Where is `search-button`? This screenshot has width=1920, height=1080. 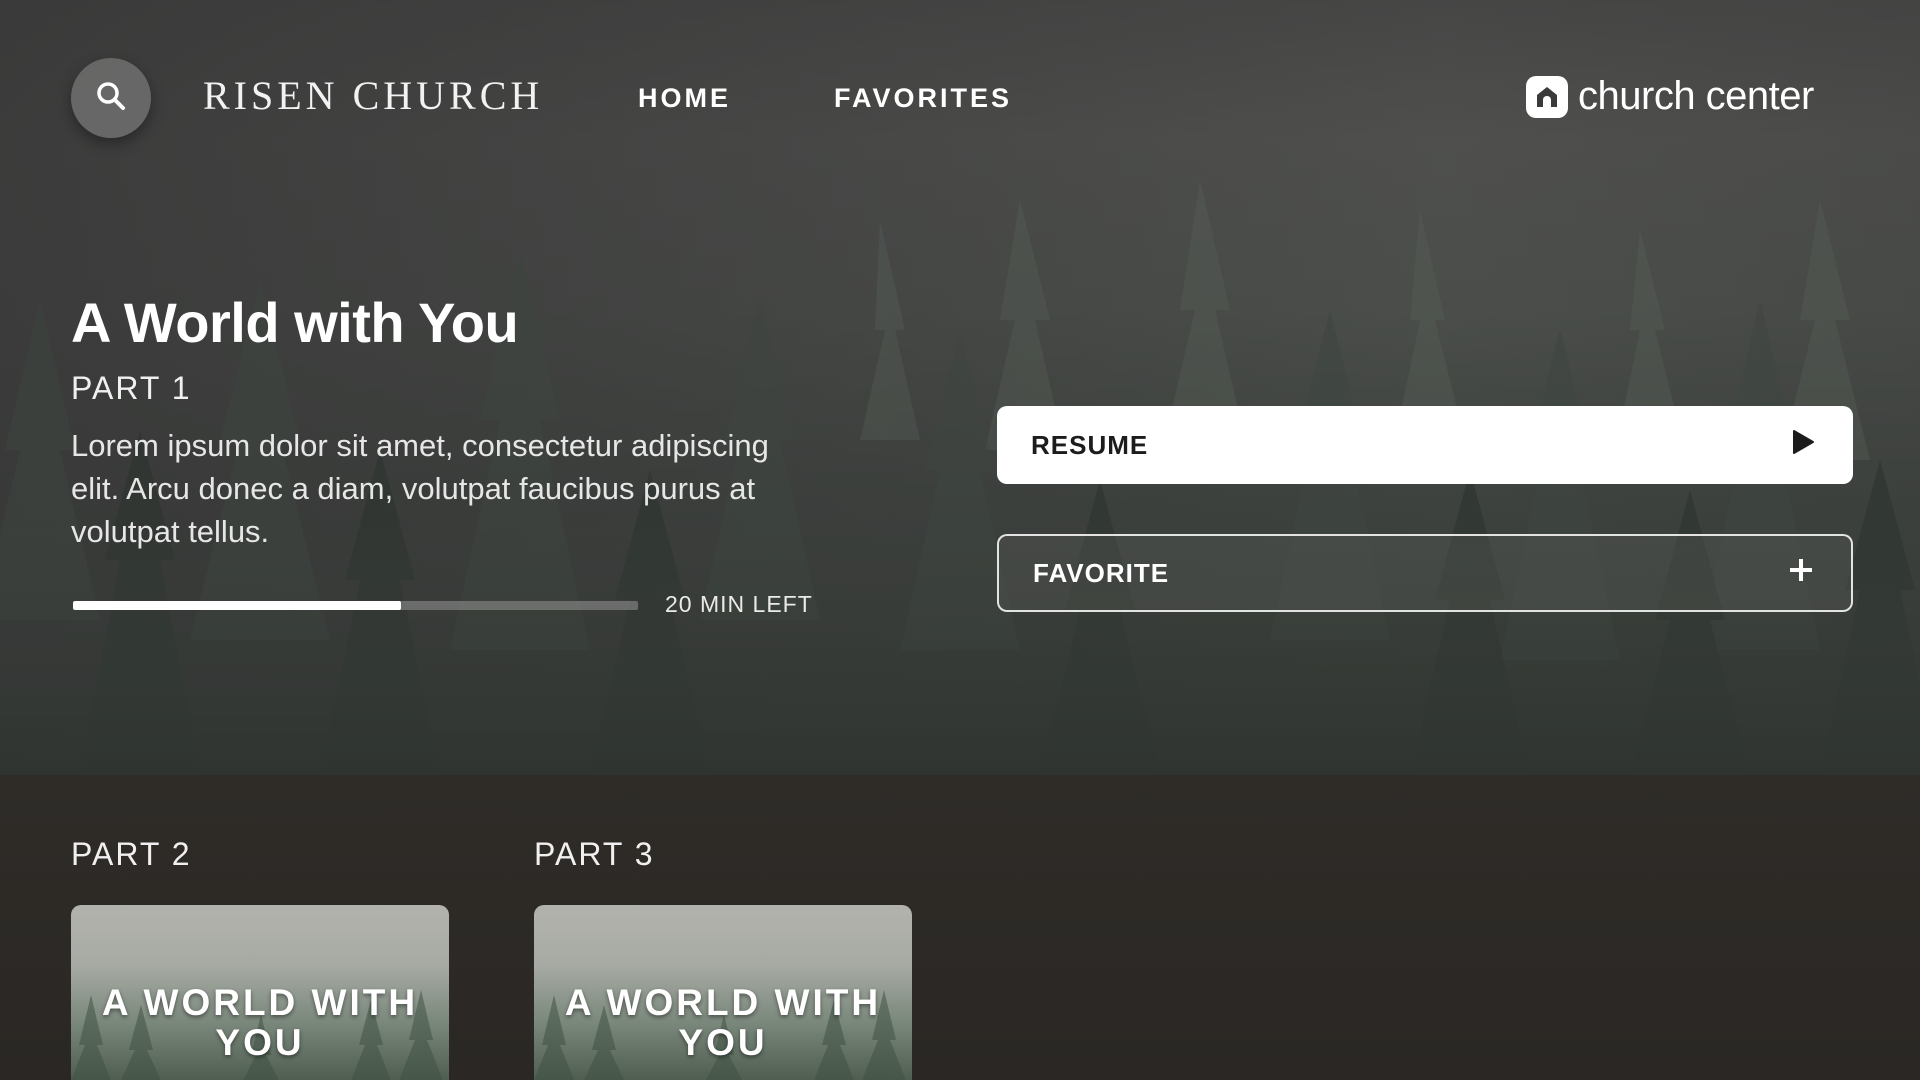 search-button is located at coordinates (111, 98).